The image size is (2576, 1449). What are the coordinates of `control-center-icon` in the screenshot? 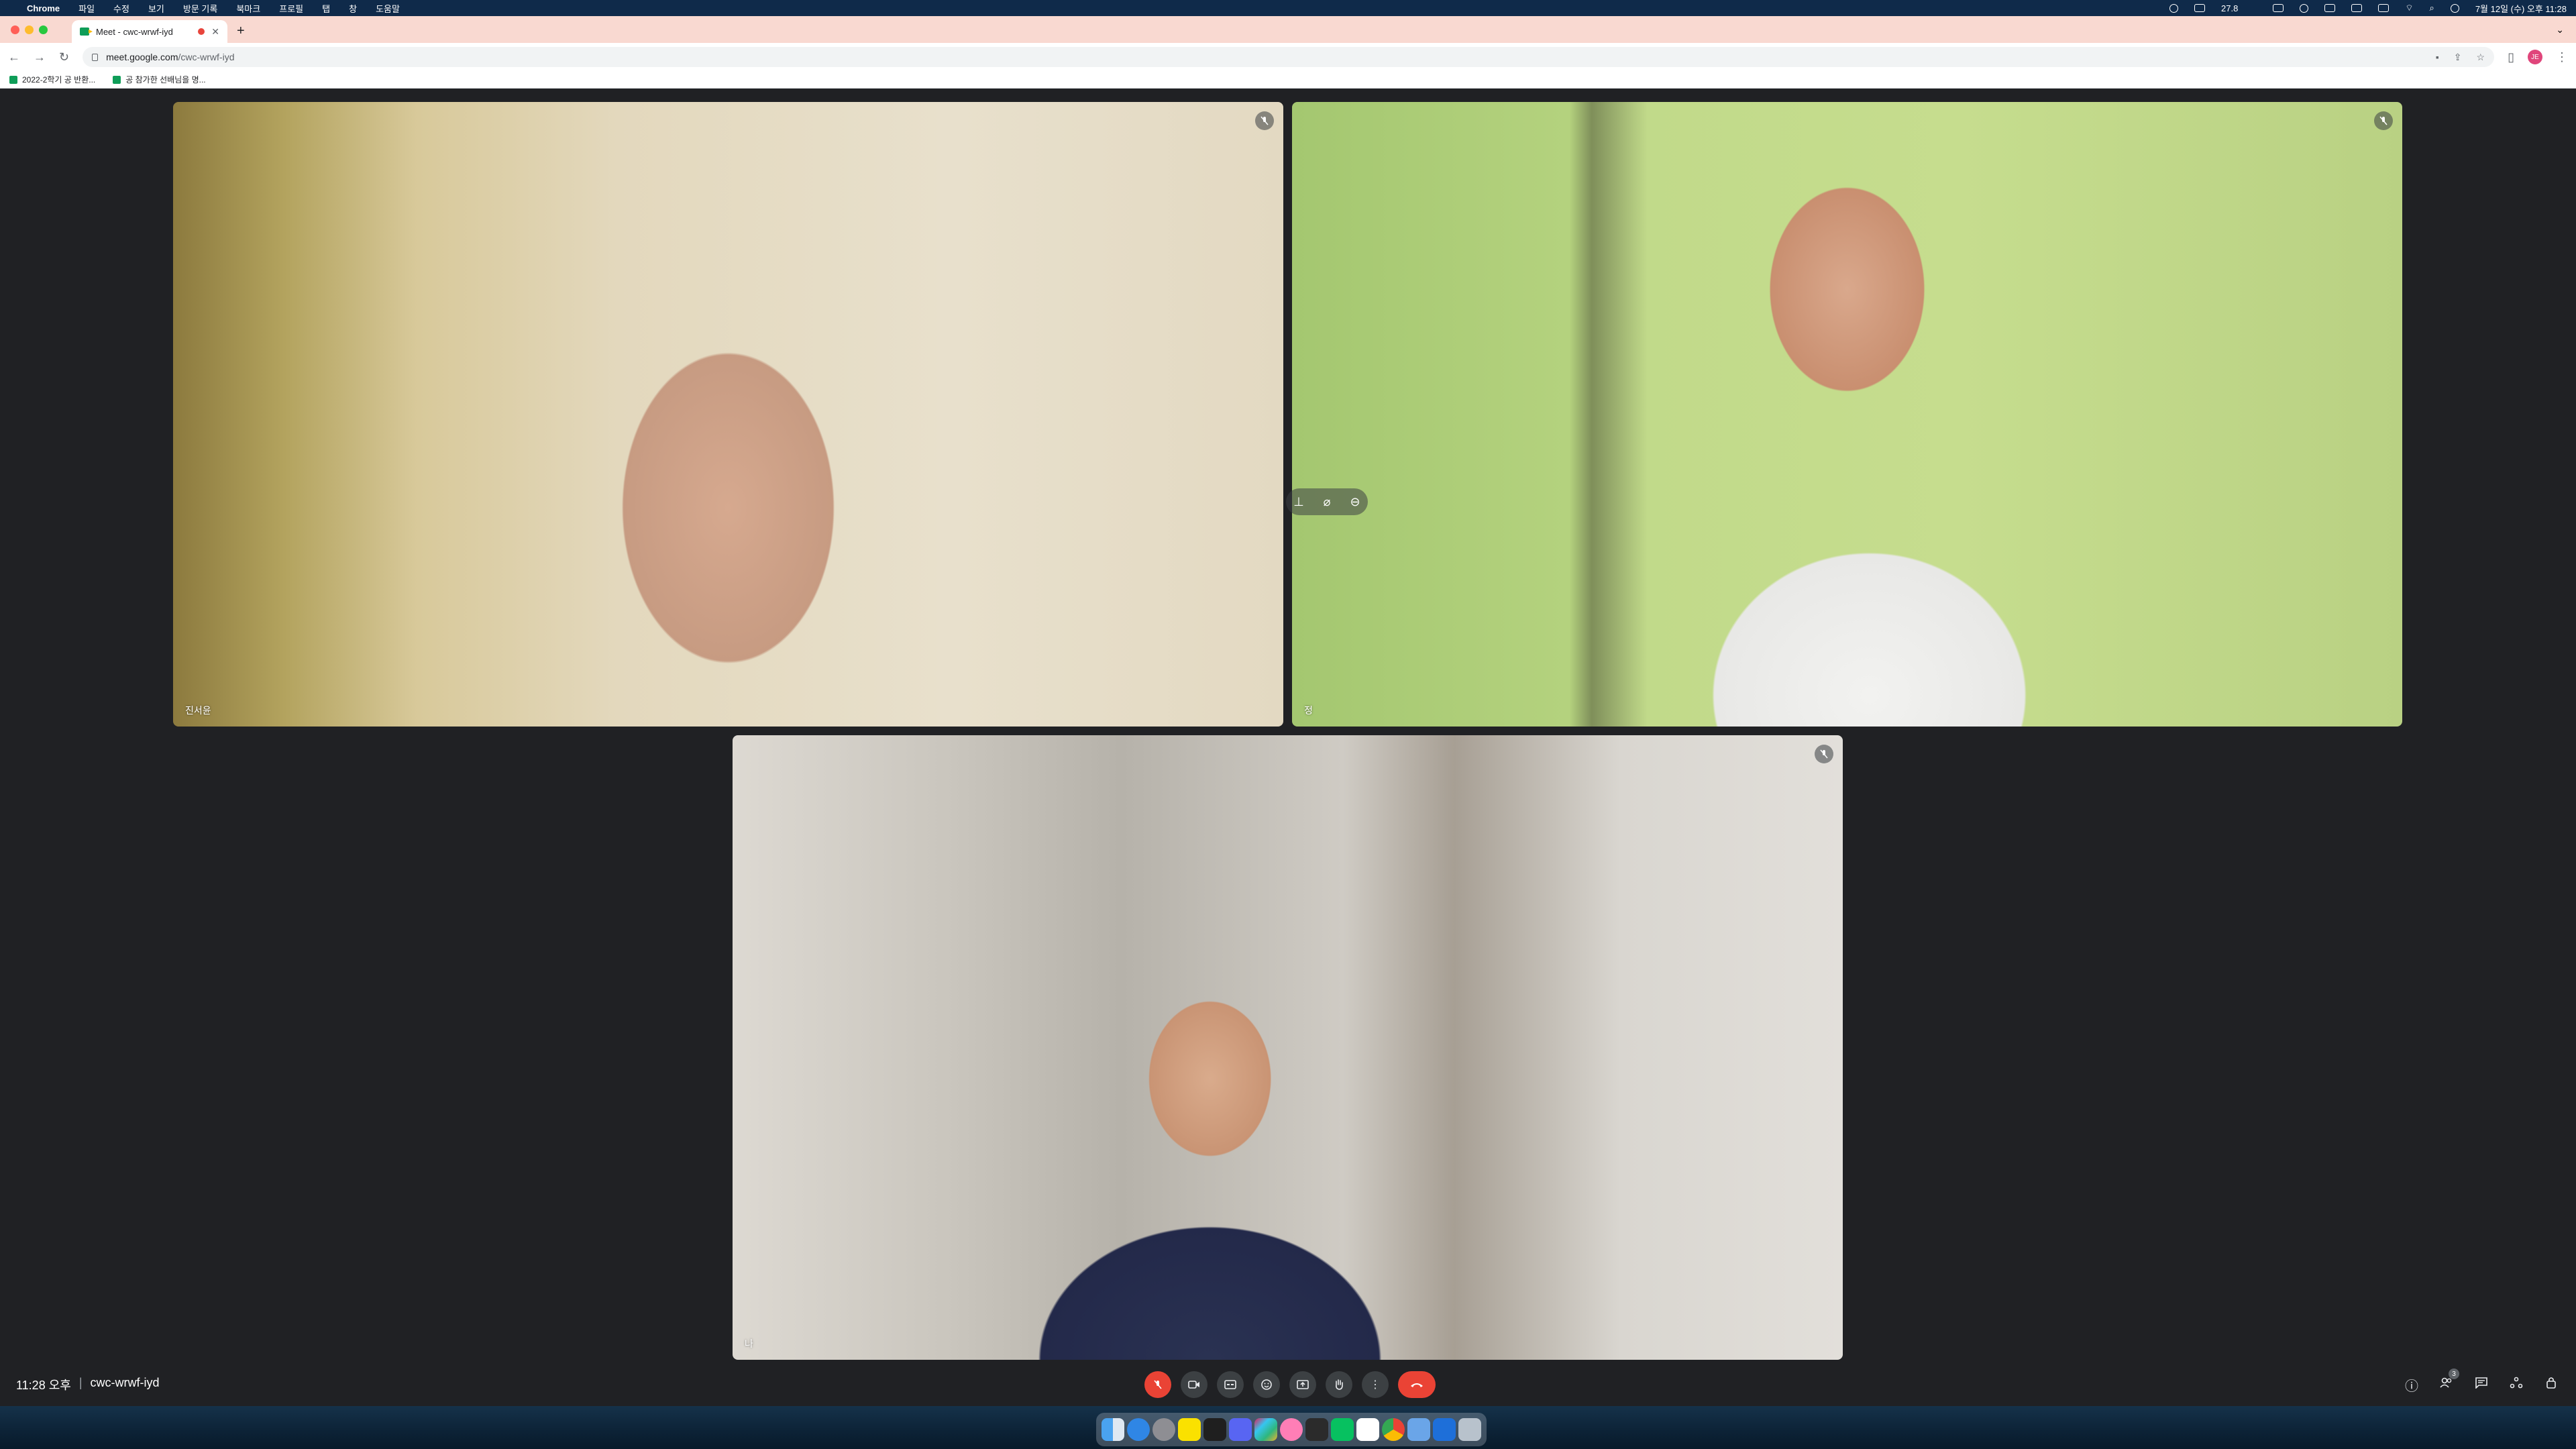 It's located at (2454, 8).